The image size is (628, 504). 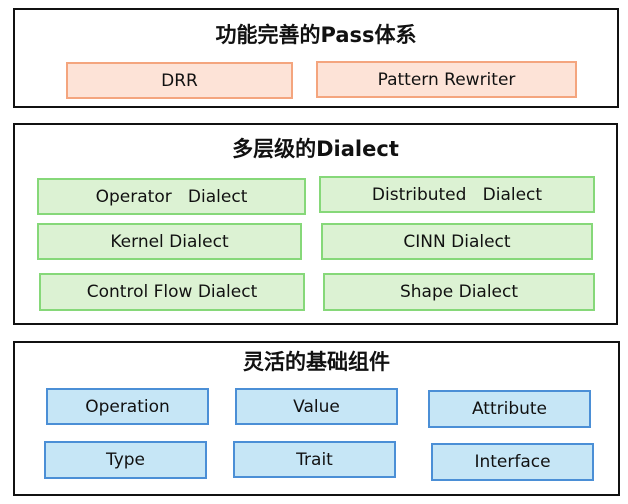 What do you see at coordinates (457, 241) in the screenshot?
I see `cinn-dialect-box: CINN Dialect` at bounding box center [457, 241].